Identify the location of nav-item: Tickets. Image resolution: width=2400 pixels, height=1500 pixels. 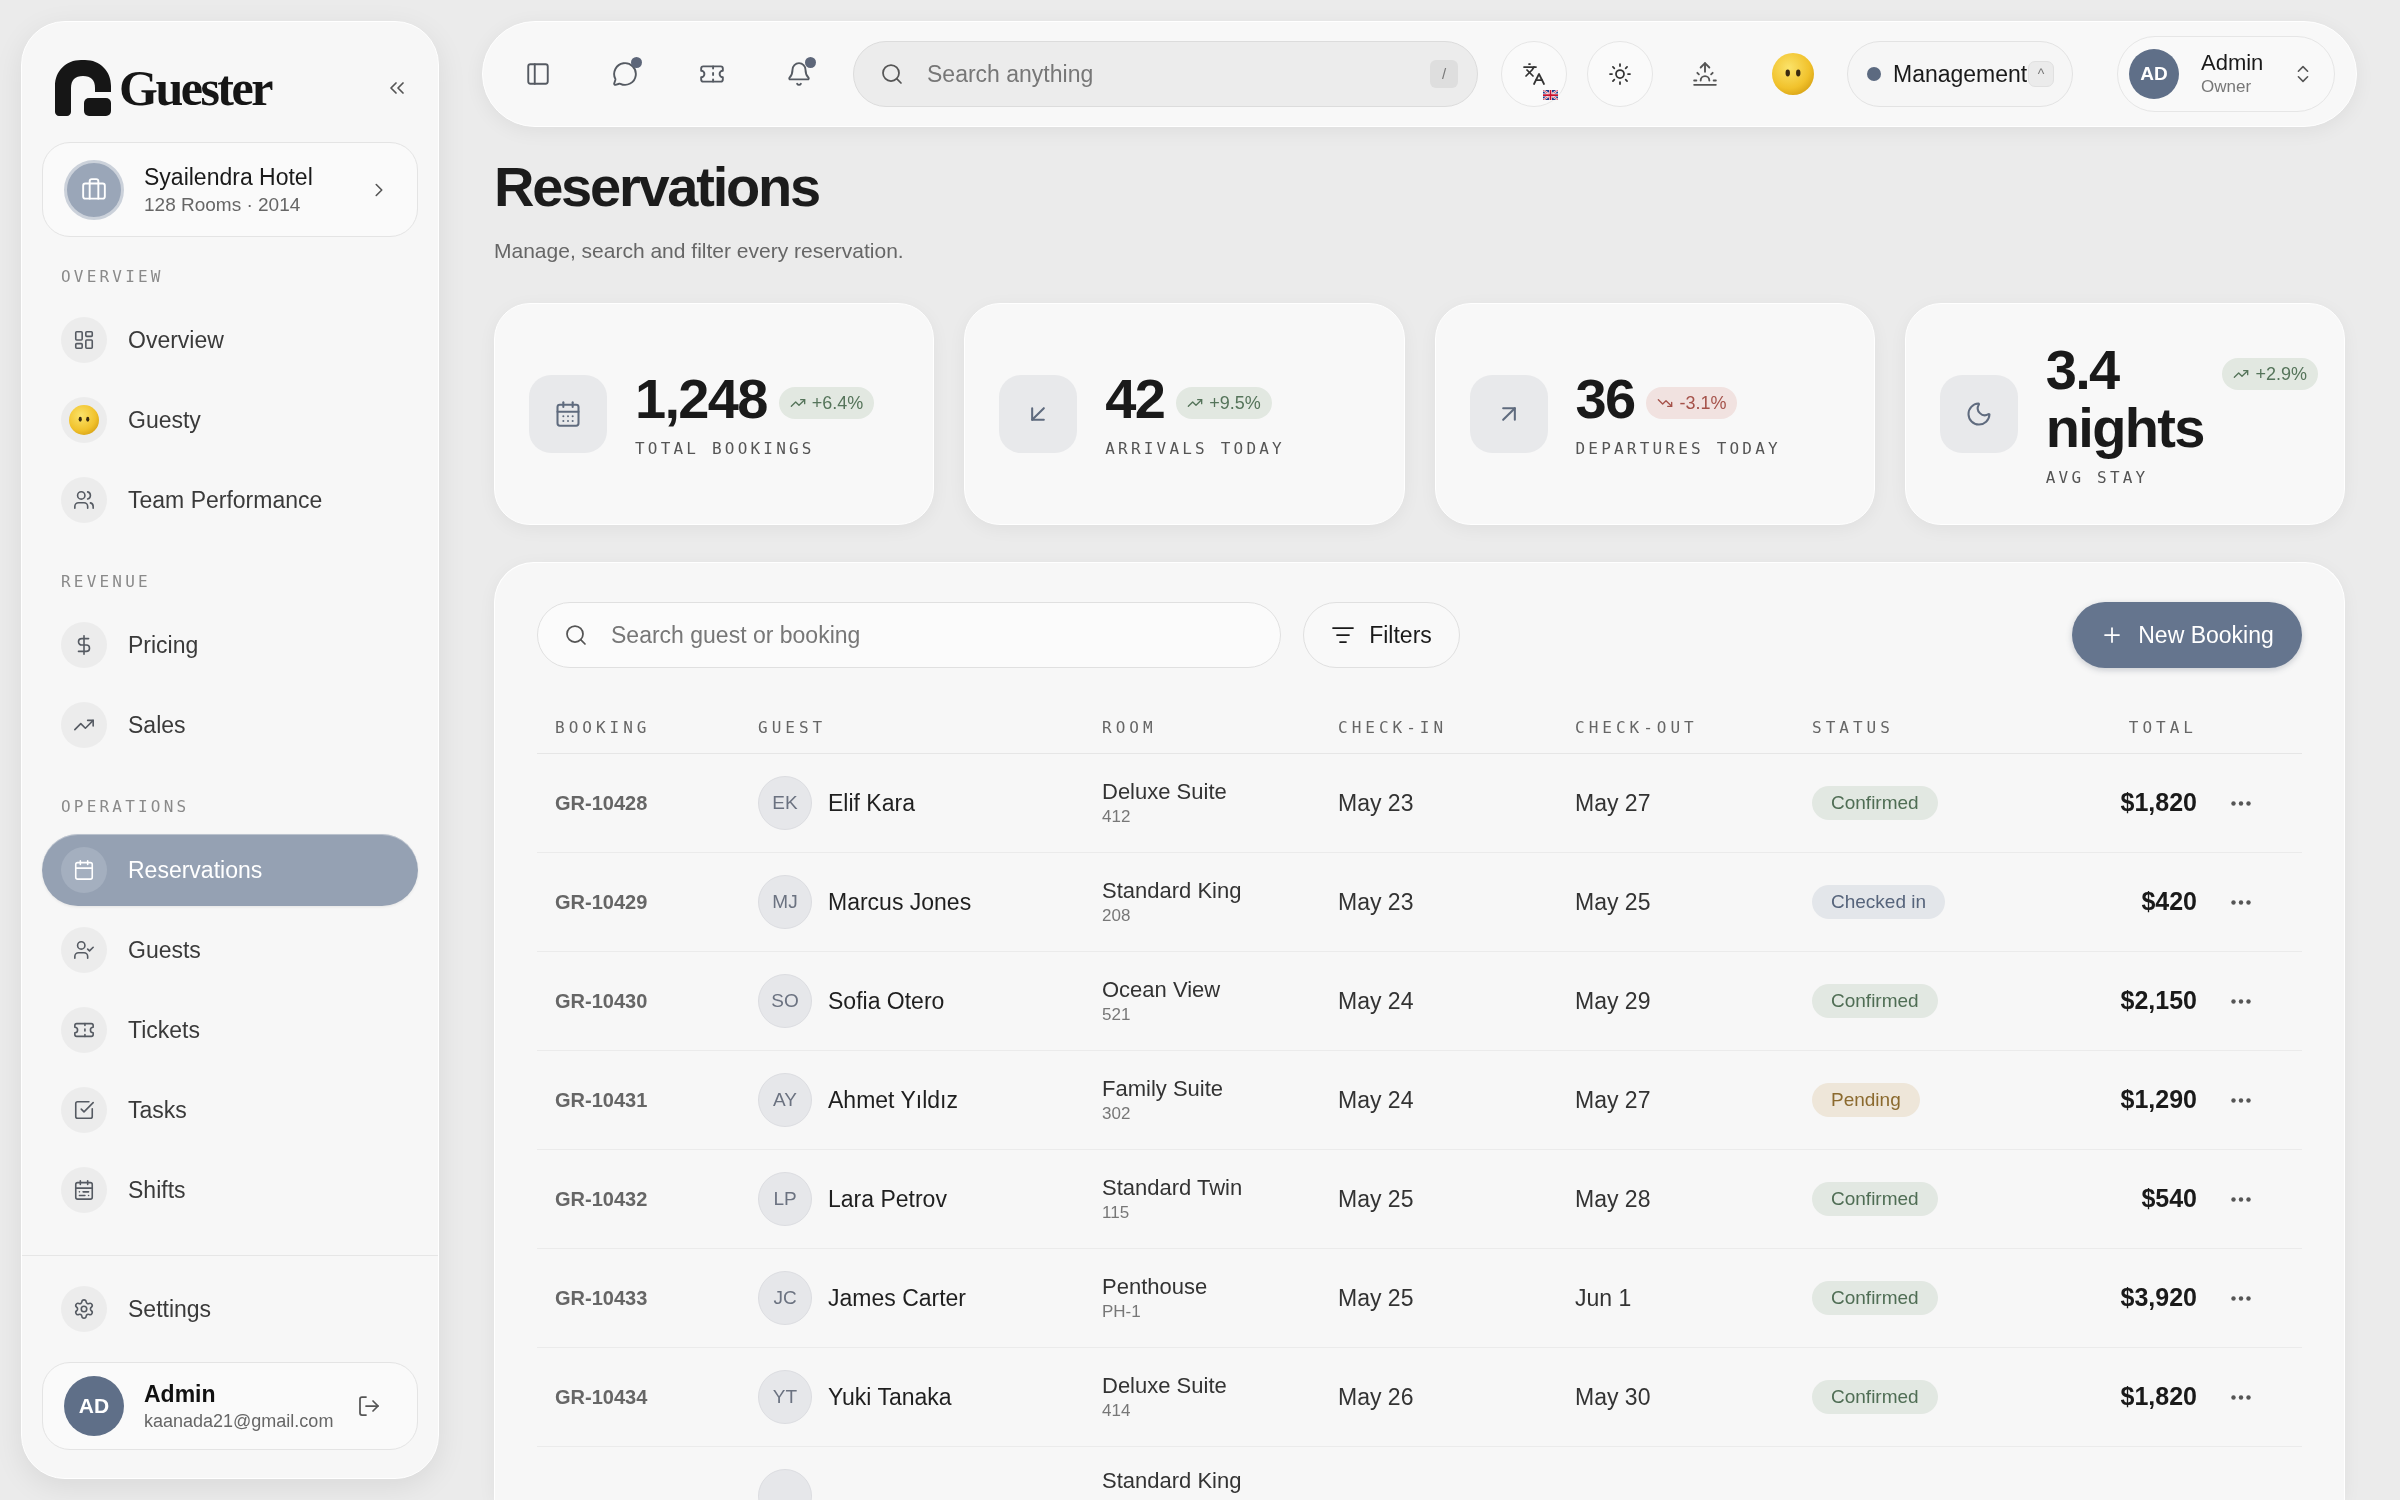
(230, 1030).